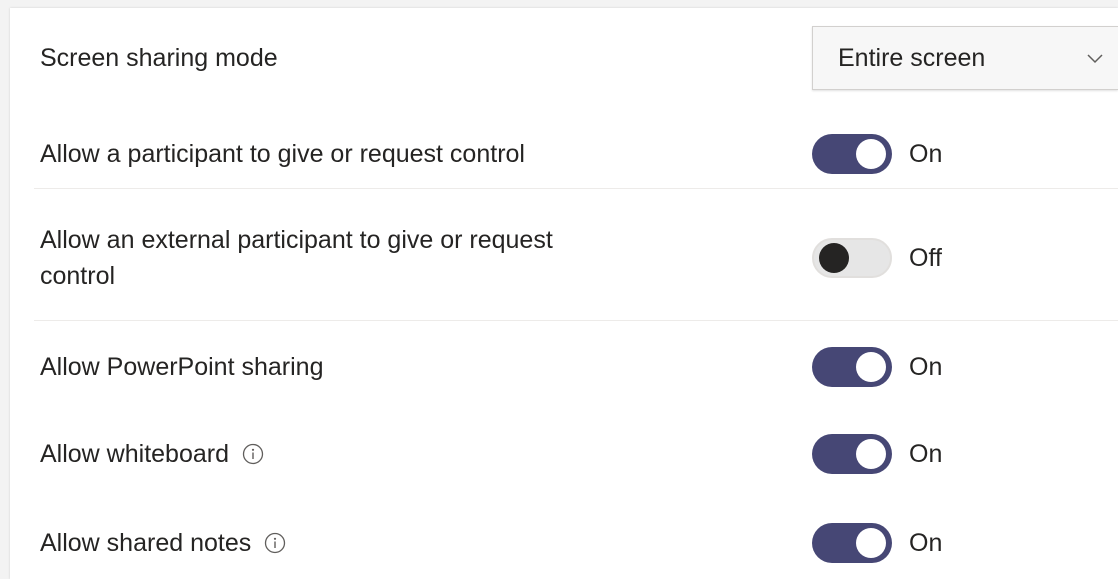  I want to click on row-whiteboard: Allow whiteboard On, so click(564, 454).